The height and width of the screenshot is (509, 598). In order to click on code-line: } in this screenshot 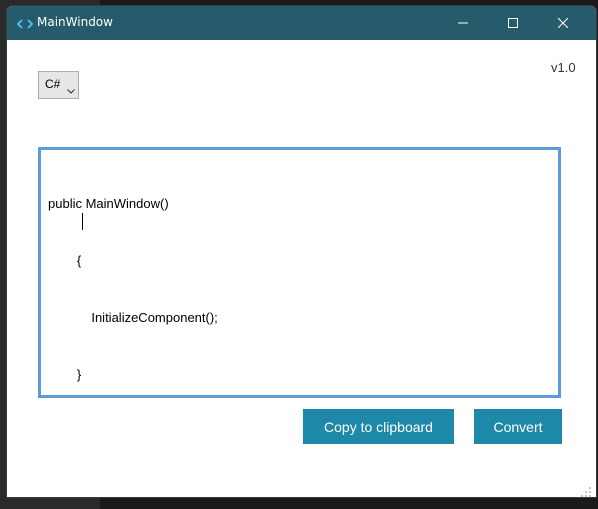, I will do `click(65, 374)`.